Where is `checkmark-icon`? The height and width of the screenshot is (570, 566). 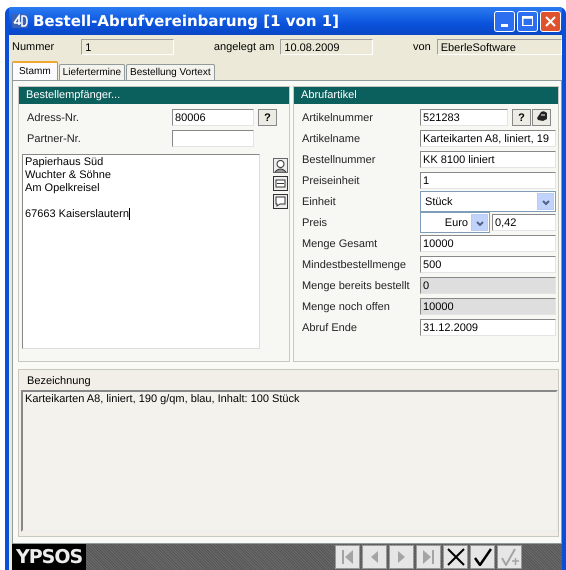
checkmark-icon is located at coordinates (483, 557).